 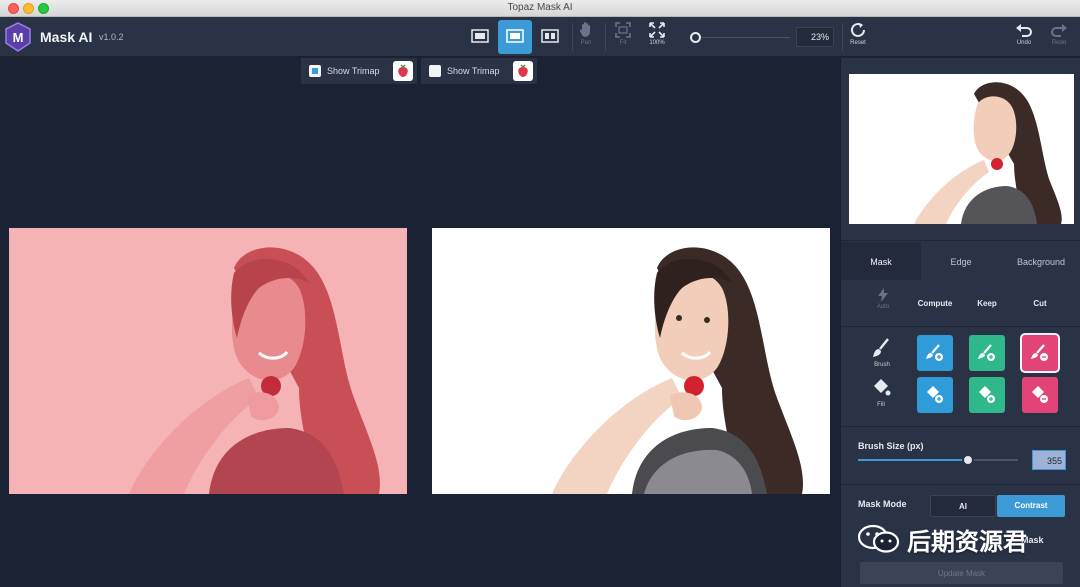 I want to click on mask-mode-contrast-button: Contrast, so click(x=1031, y=506).